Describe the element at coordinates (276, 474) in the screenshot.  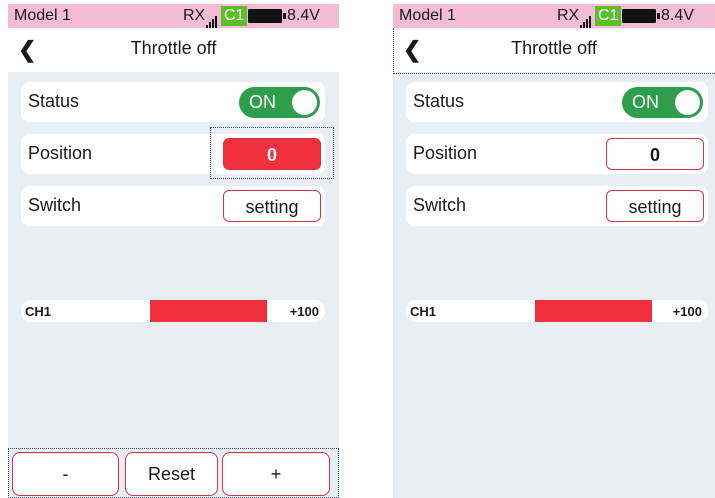
I see `plus-button: +` at that location.